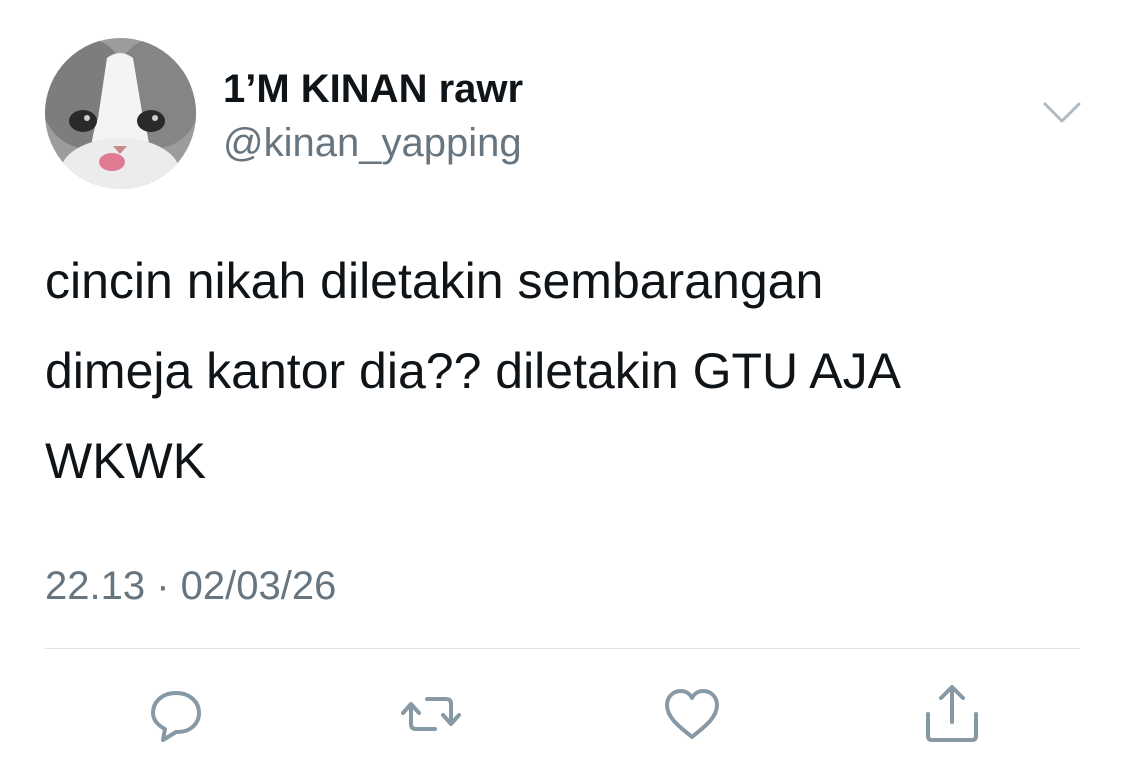 The image size is (1125, 781). I want to click on retweet-button, so click(431, 714).